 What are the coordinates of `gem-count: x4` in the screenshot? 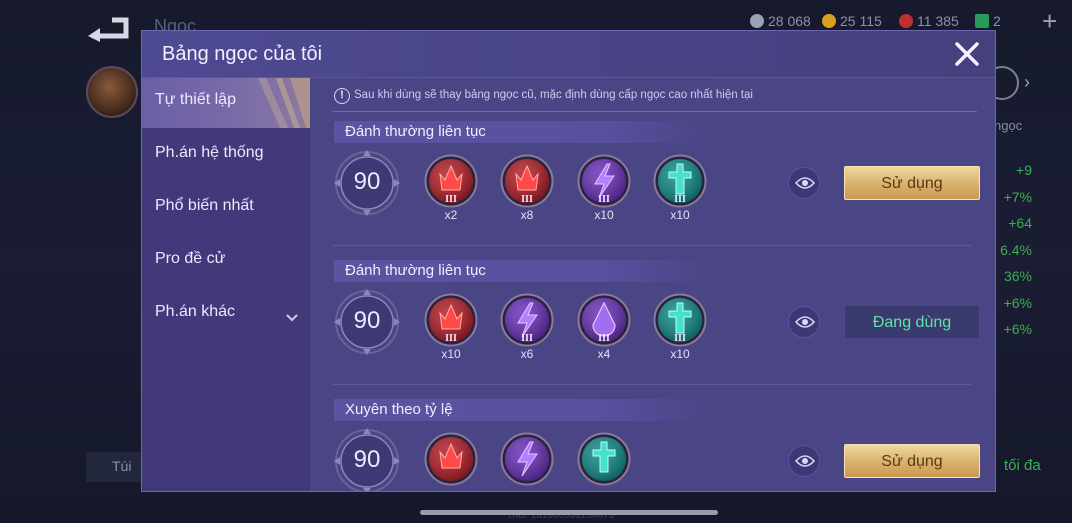 It's located at (604, 354).